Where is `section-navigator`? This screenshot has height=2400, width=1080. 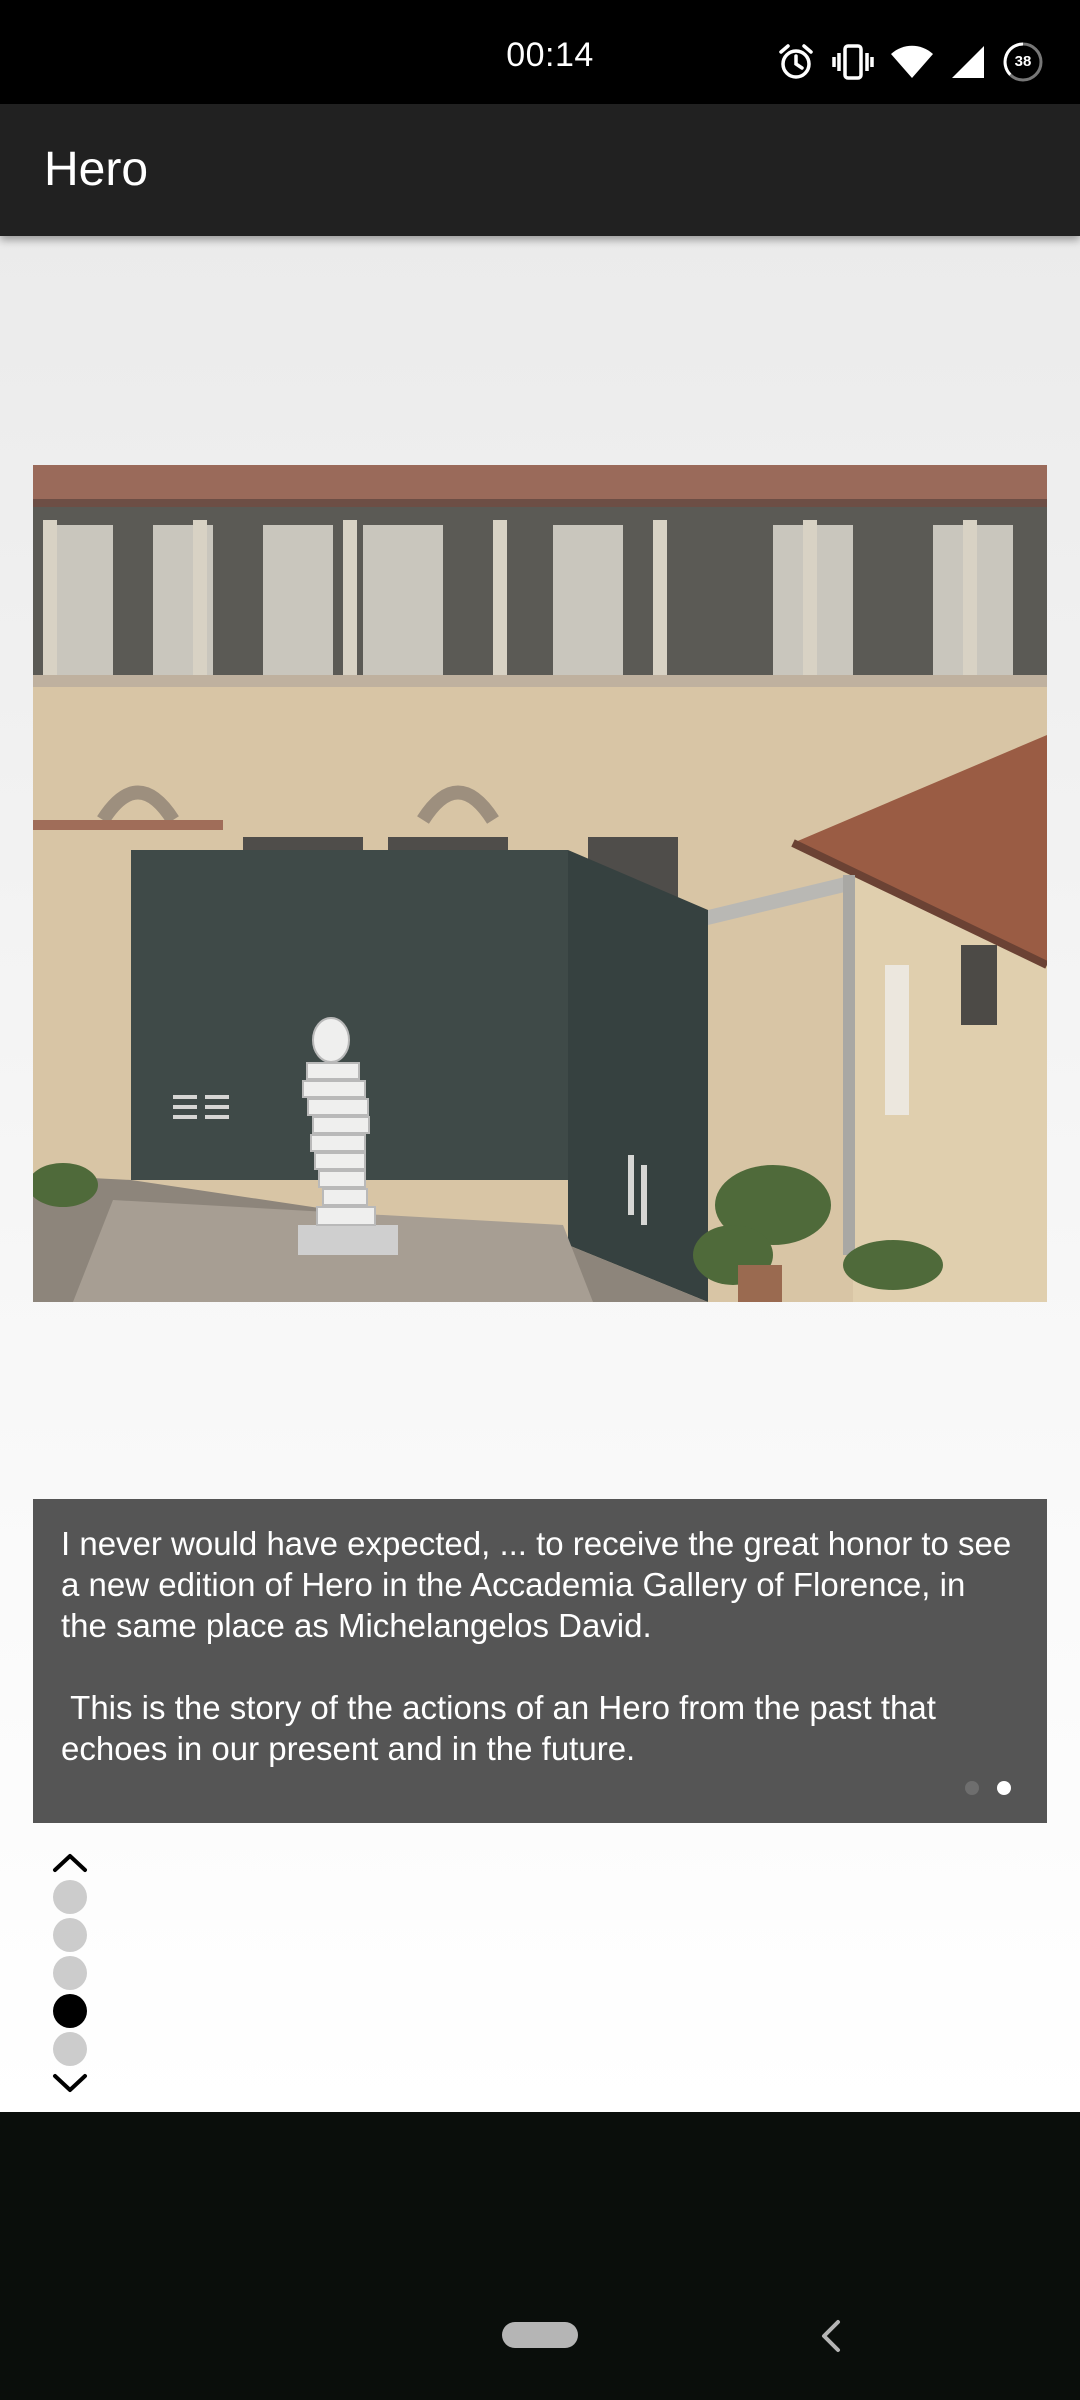
section-navigator is located at coordinates (70, 1973).